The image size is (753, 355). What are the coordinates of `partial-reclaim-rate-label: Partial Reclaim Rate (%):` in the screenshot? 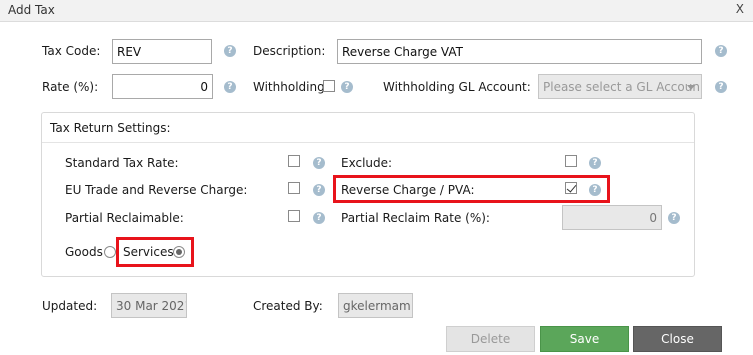 It's located at (415, 218).